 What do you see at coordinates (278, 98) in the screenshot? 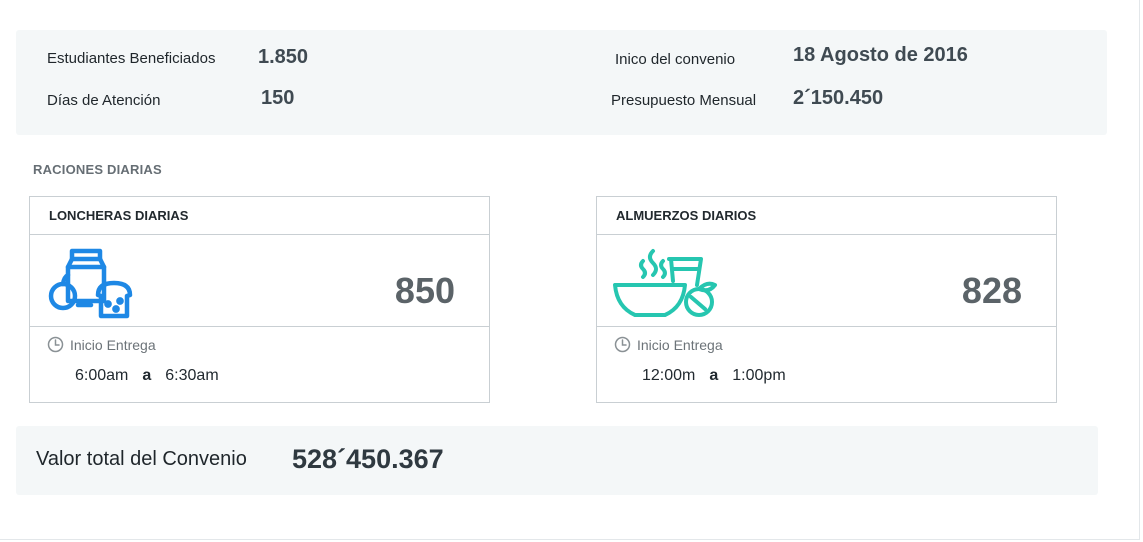
I see `days-value: 150` at bounding box center [278, 98].